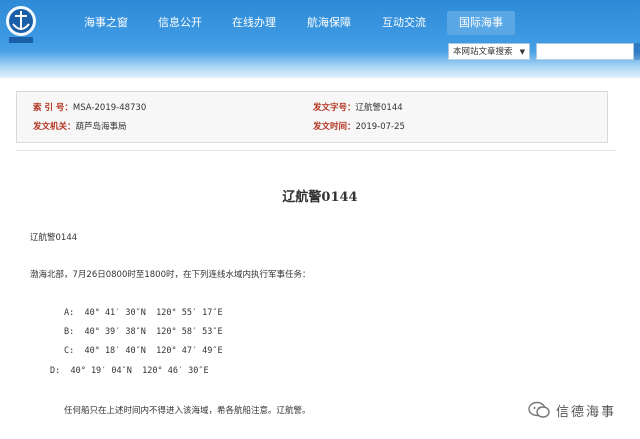 The width and height of the screenshot is (640, 439). What do you see at coordinates (522, 52) in the screenshot?
I see `chevron-down-icon: ▼` at bounding box center [522, 52].